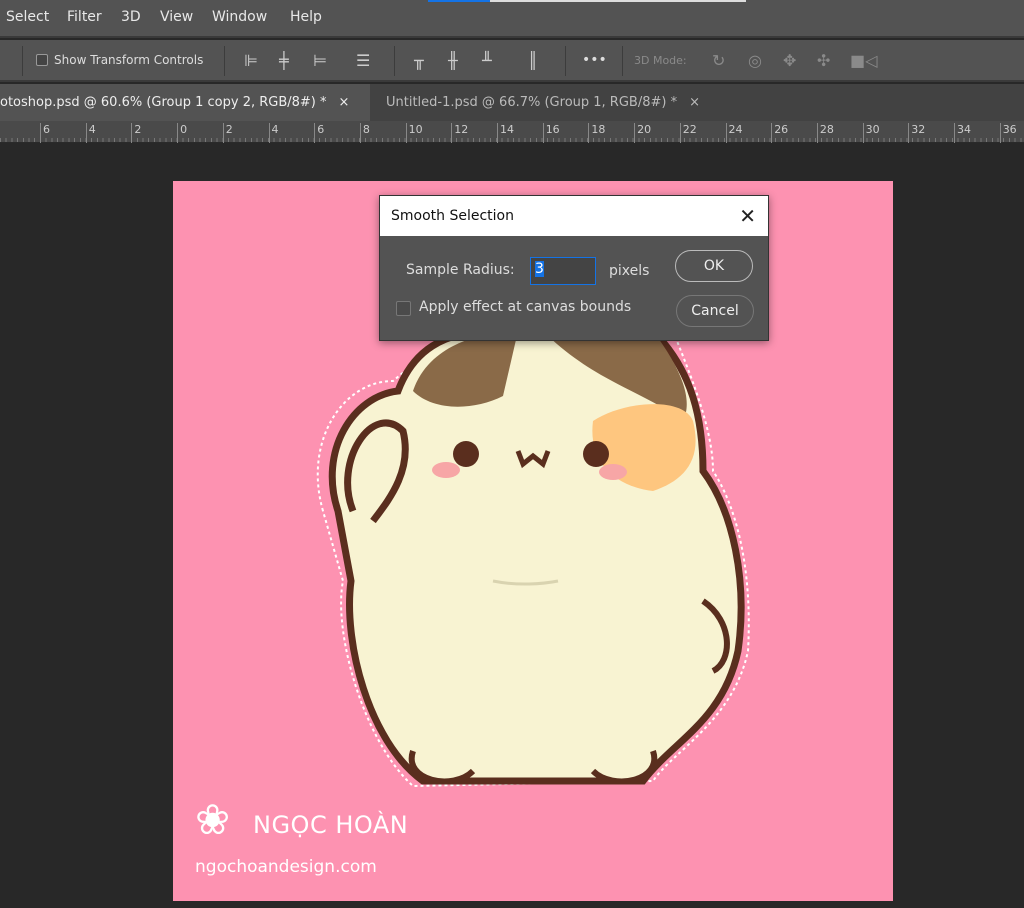  Describe the element at coordinates (533, 60) in the screenshot. I see `distribute-vertical-icon: ║` at that location.